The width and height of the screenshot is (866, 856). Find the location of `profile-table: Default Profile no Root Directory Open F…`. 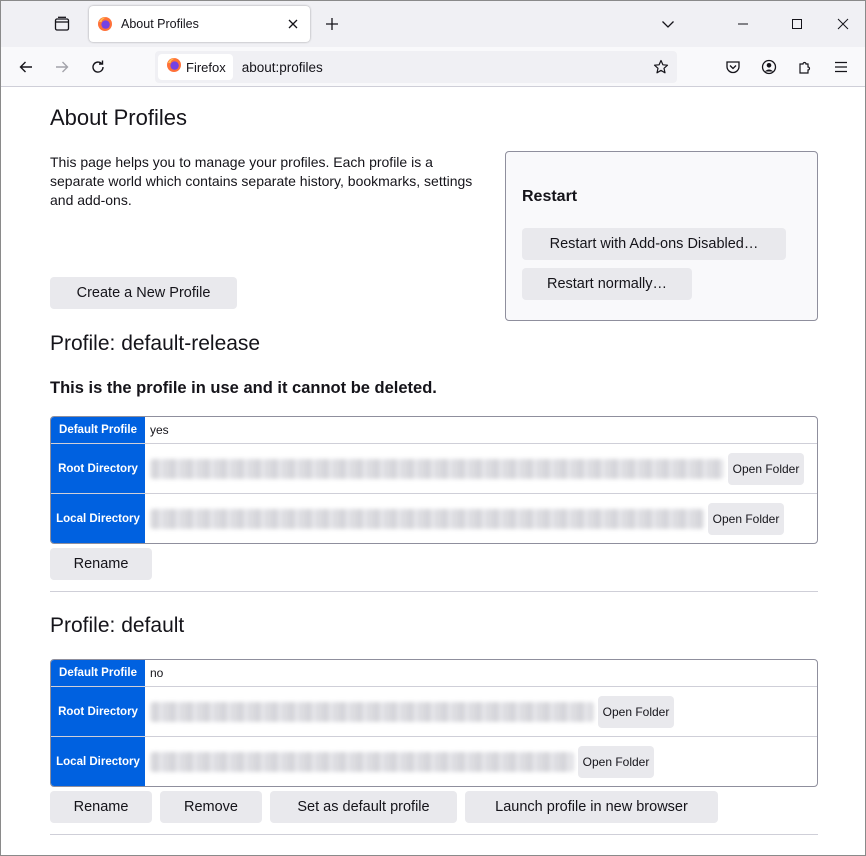

profile-table: Default Profile no Root Directory Open F… is located at coordinates (434, 723).